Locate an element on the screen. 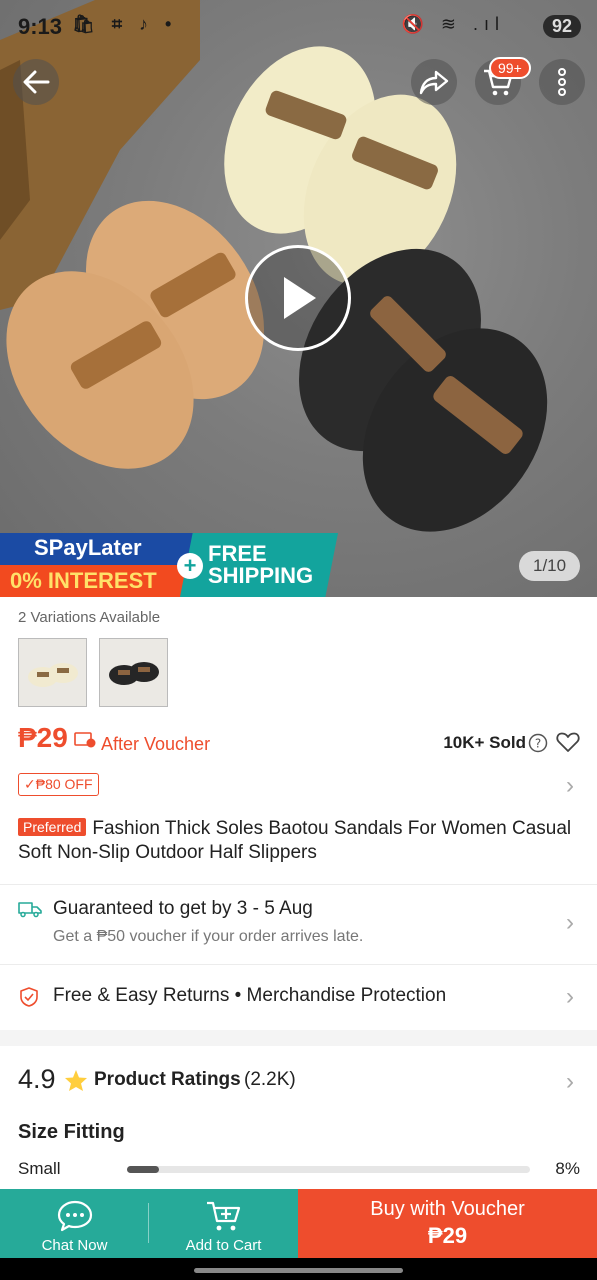  size-row-label: Small is located at coordinates (39, 1168).